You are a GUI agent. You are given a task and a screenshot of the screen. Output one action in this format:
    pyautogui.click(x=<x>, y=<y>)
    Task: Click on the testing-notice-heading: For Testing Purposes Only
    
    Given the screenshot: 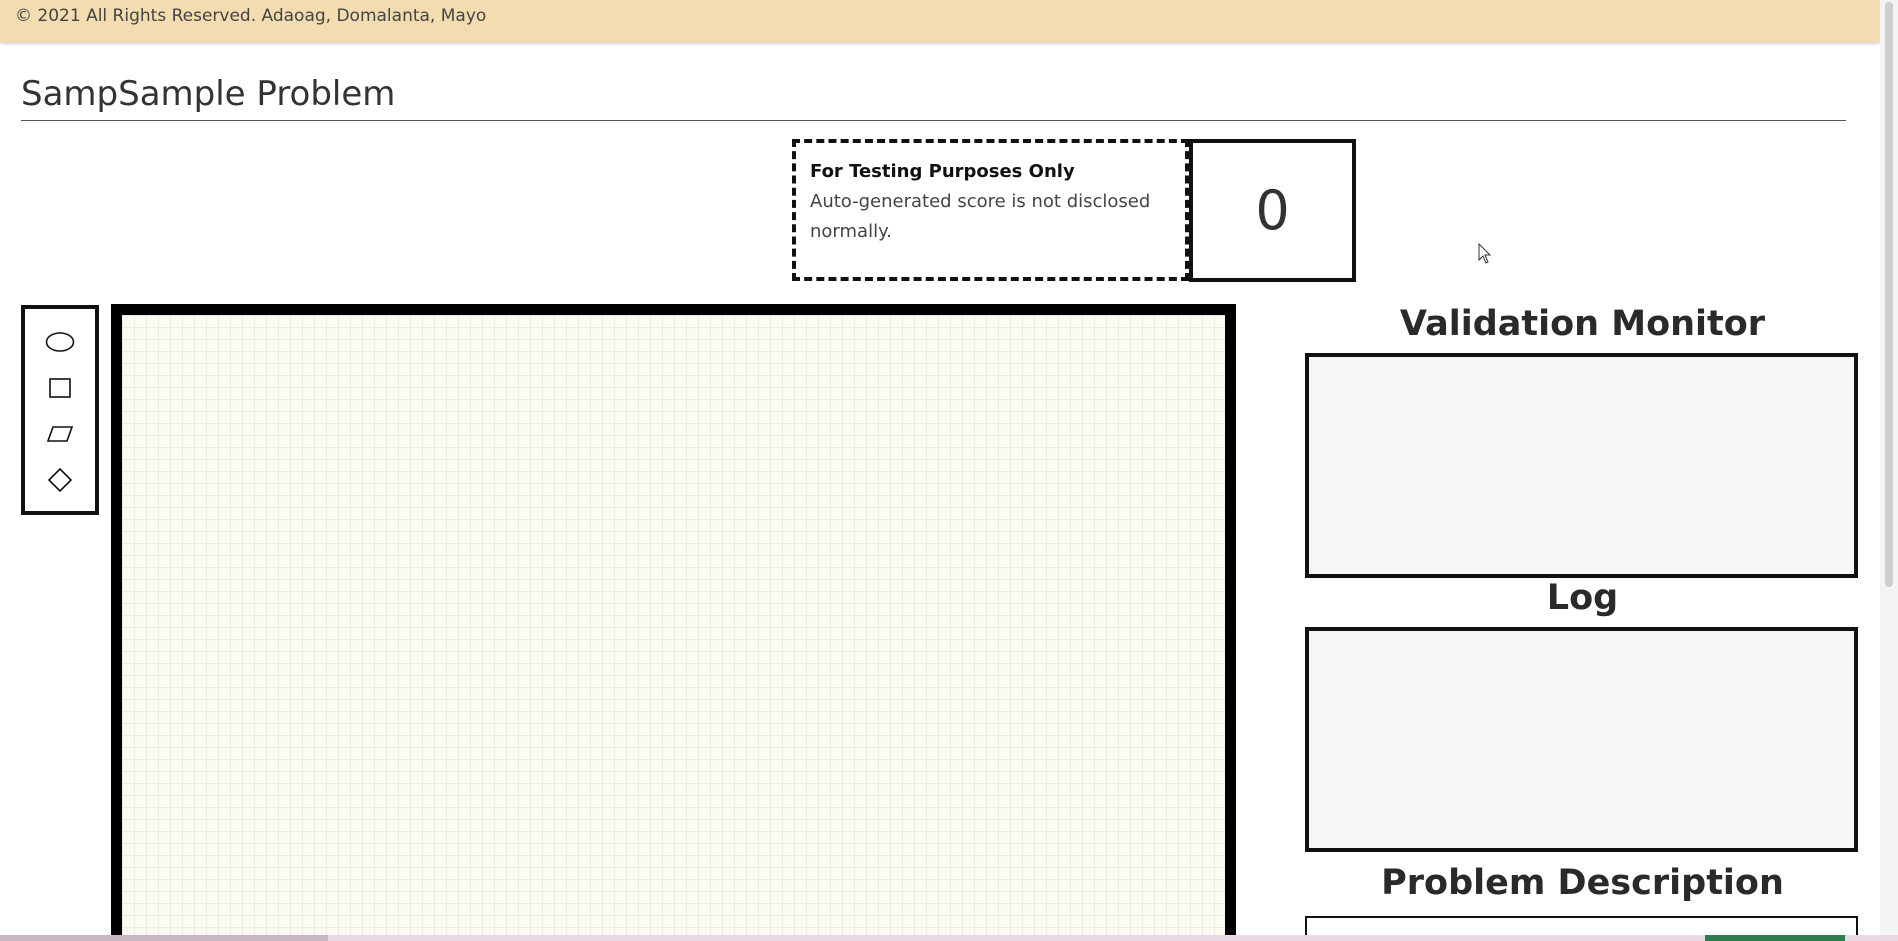 What is the action you would take?
    pyautogui.click(x=942, y=171)
    